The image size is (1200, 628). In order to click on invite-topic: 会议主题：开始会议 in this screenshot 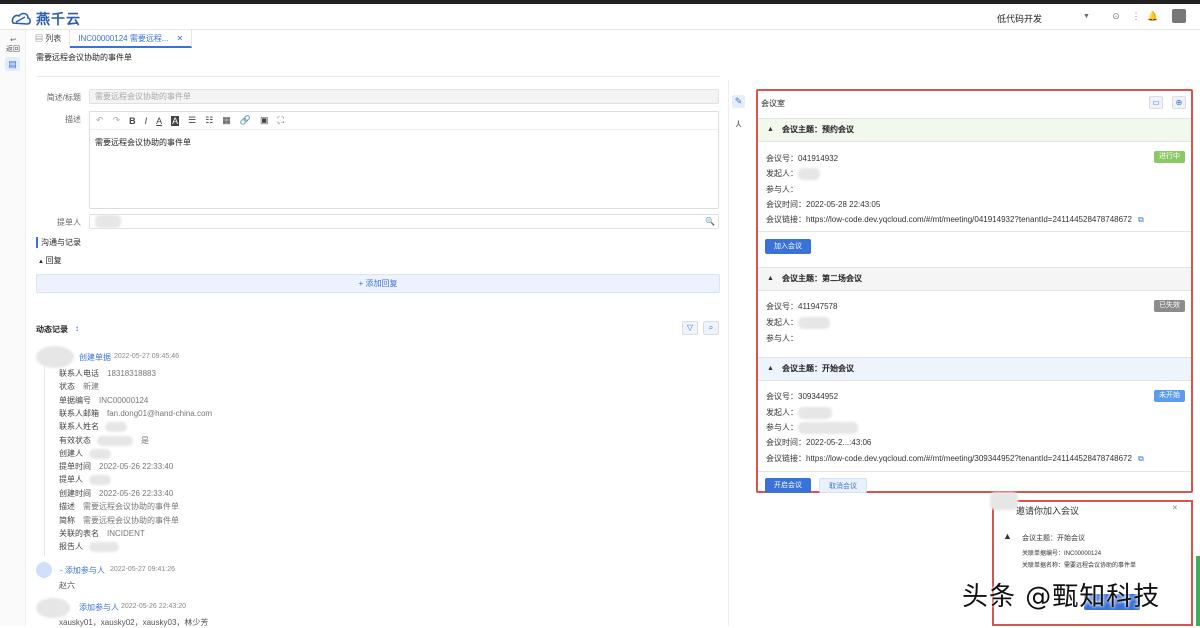, I will do `click(1053, 538)`.